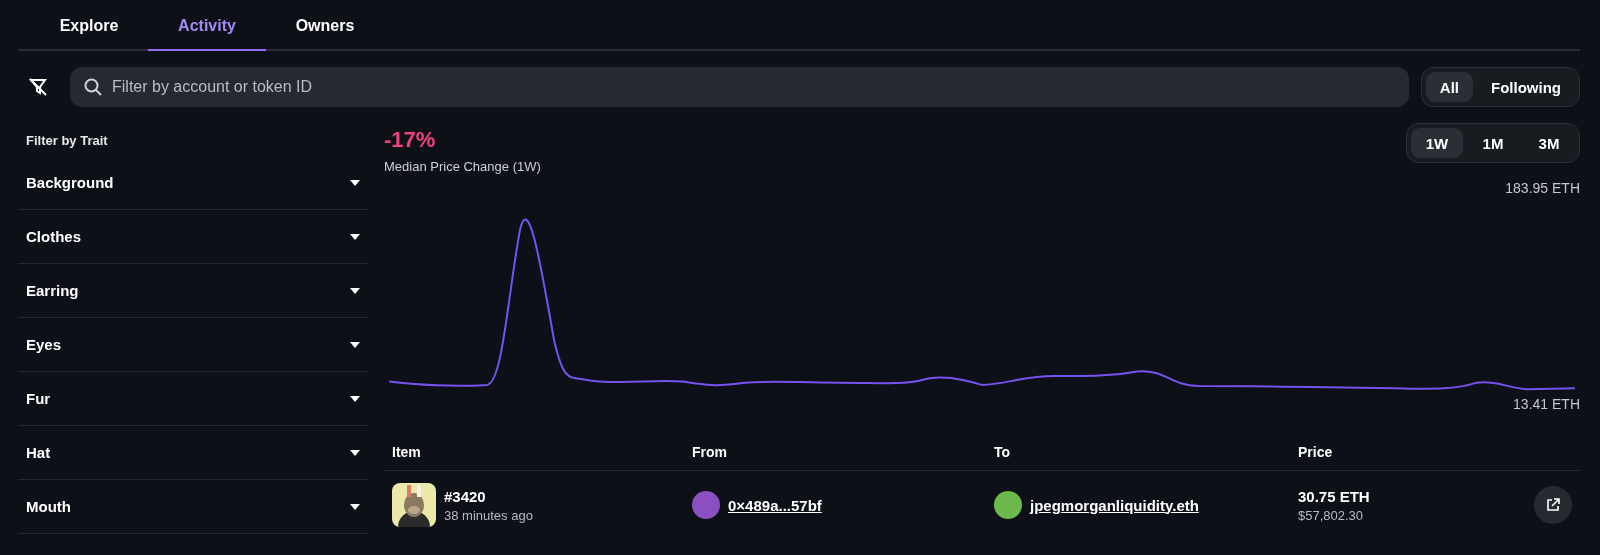 The image size is (1600, 555). What do you see at coordinates (38, 87) in the screenshot?
I see `filter-off-icon` at bounding box center [38, 87].